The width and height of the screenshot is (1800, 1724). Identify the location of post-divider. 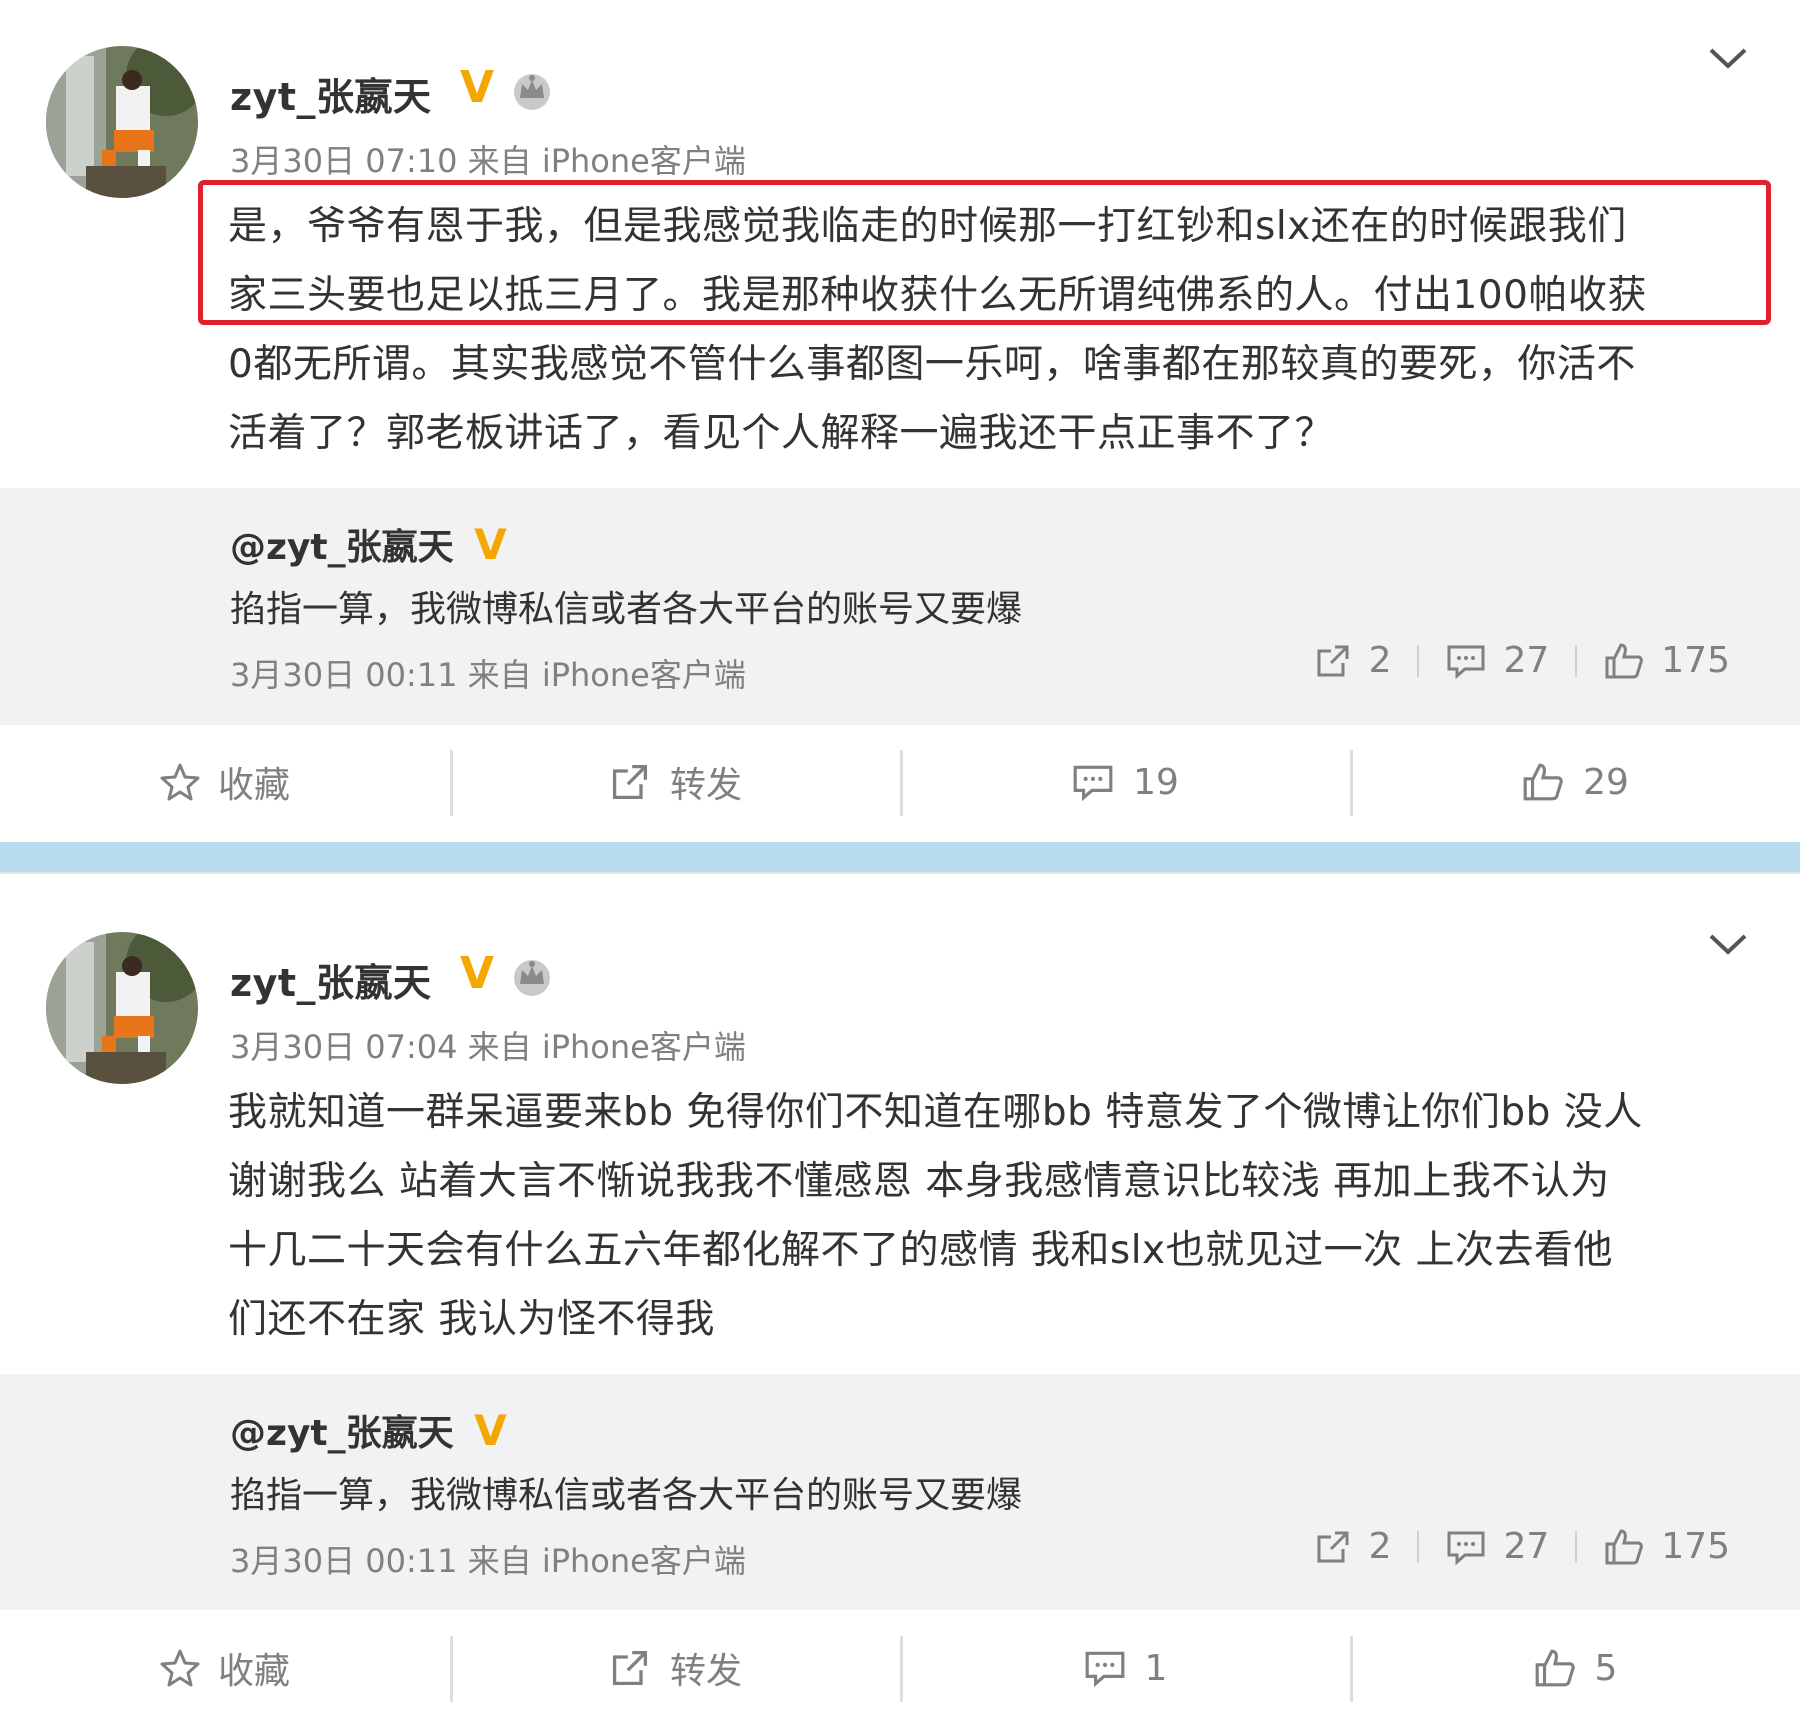
(900, 857).